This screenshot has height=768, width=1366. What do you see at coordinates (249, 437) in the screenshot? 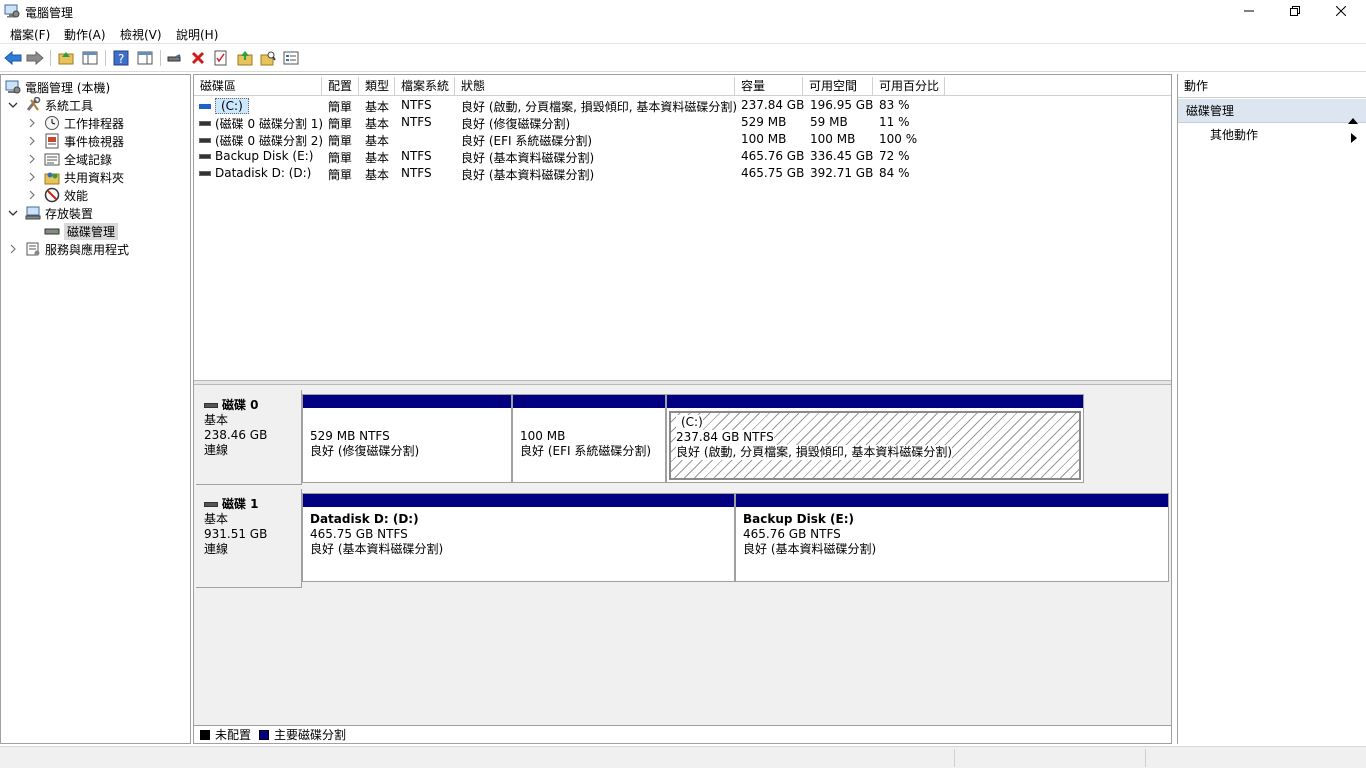
I see `disk-0-label: 磁碟 0 基本 238.46 GB 連線` at bounding box center [249, 437].